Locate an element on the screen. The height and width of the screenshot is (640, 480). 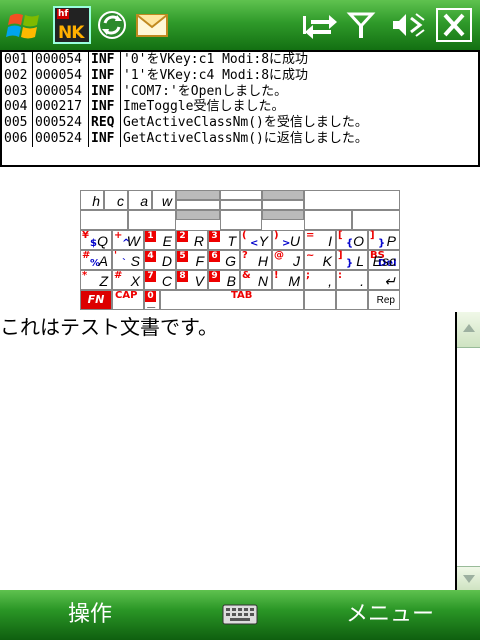
key-↵: ↵ is located at coordinates (384, 280).